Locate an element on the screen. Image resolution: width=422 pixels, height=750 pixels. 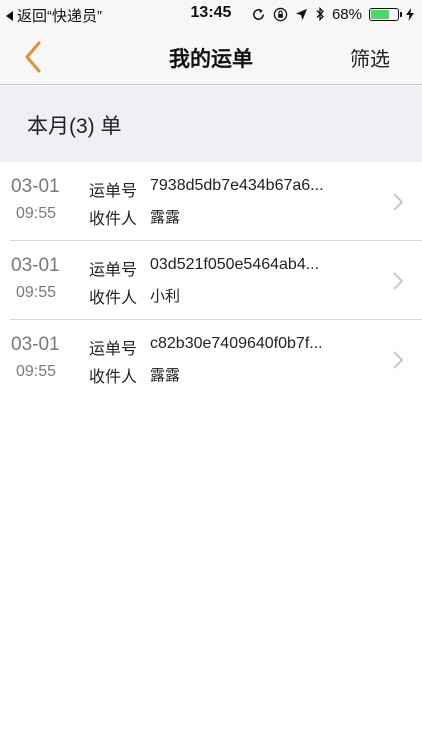
month-section-header: 本月(3) 单 is located at coordinates (211, 124).